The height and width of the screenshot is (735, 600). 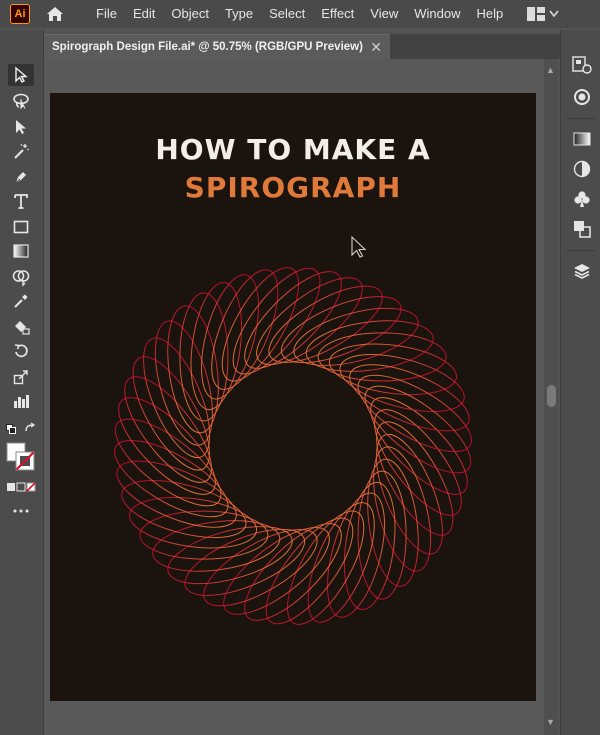 I want to click on color-mode-buttons, so click(x=21, y=487).